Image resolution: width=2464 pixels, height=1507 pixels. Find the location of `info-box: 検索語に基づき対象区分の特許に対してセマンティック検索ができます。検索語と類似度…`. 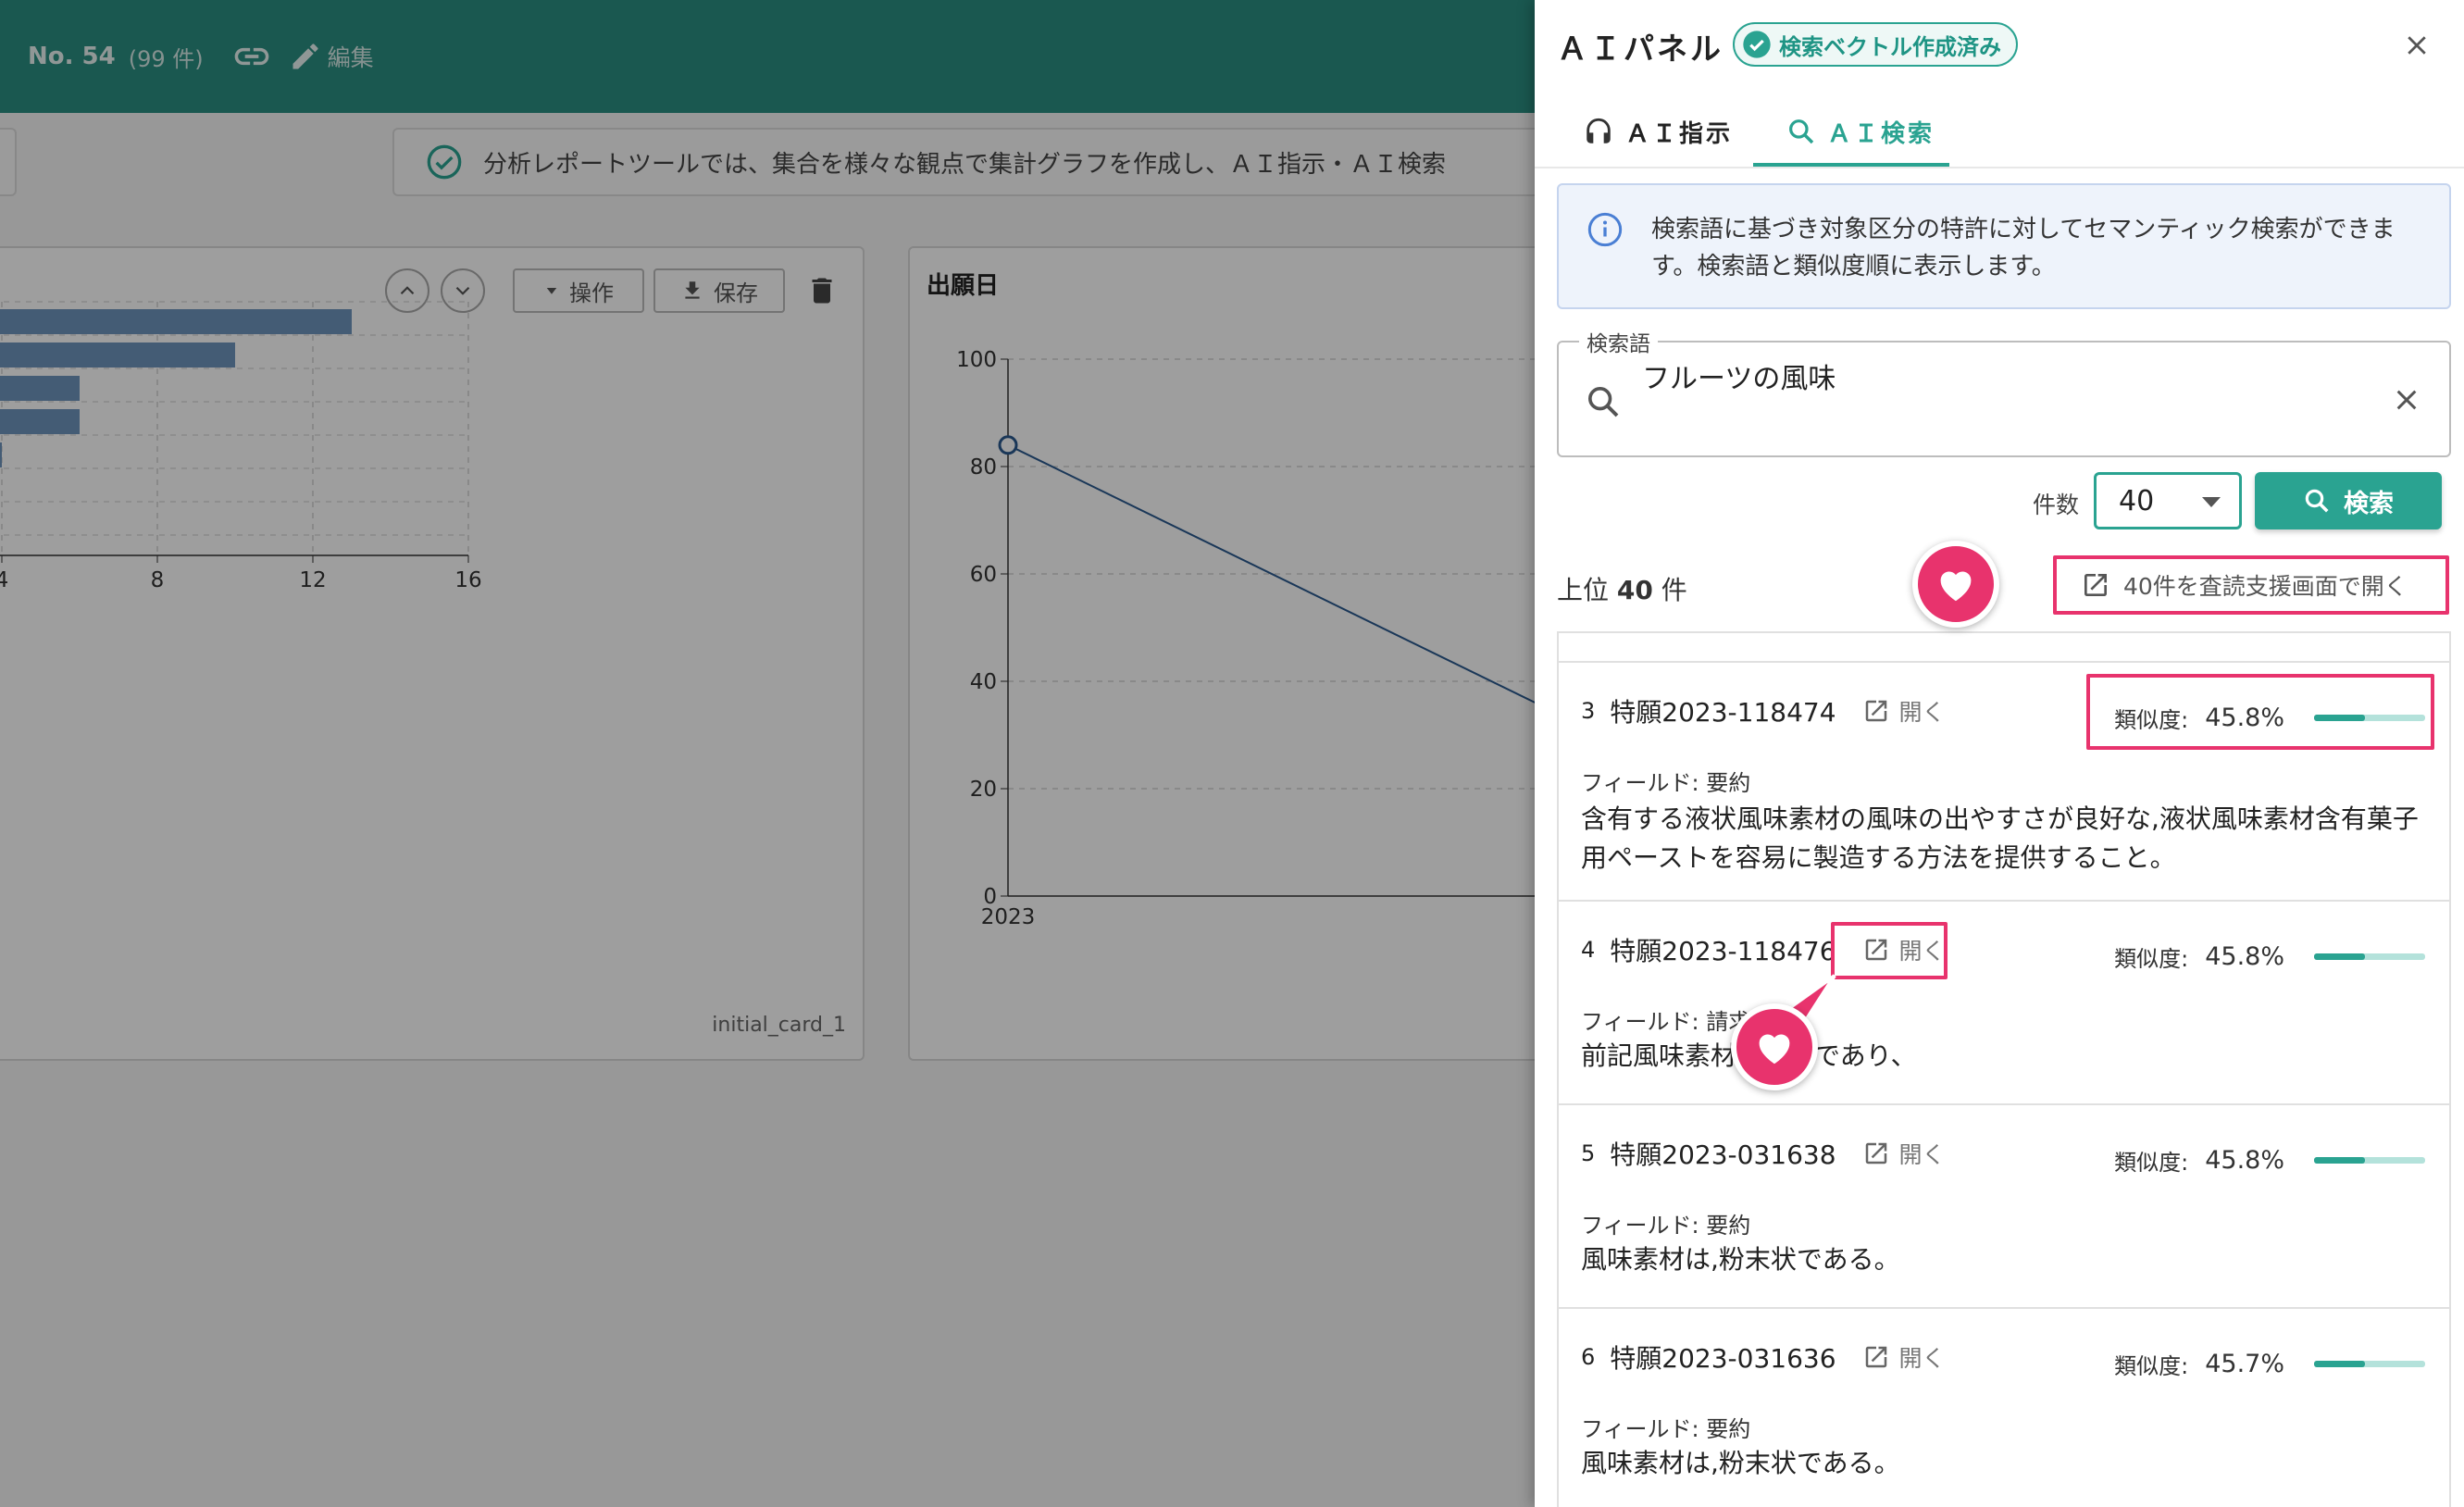

info-box: 検索語に基づき対象区分の特許に対してセマンティック検索ができます。検索語と類似度… is located at coordinates (2004, 246).